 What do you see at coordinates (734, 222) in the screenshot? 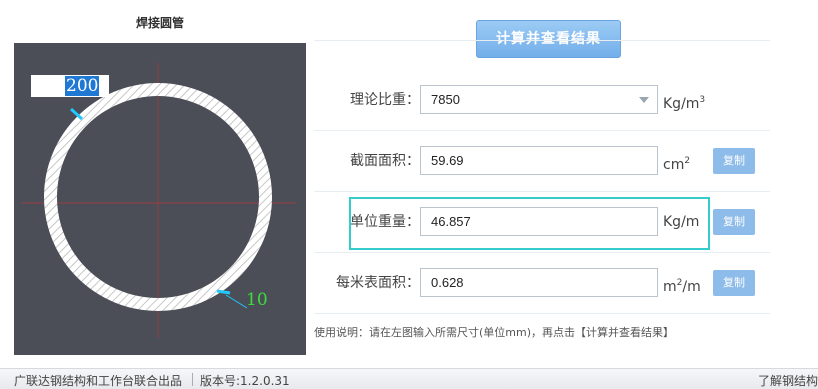
I see `copy-weight-button: 复制` at bounding box center [734, 222].